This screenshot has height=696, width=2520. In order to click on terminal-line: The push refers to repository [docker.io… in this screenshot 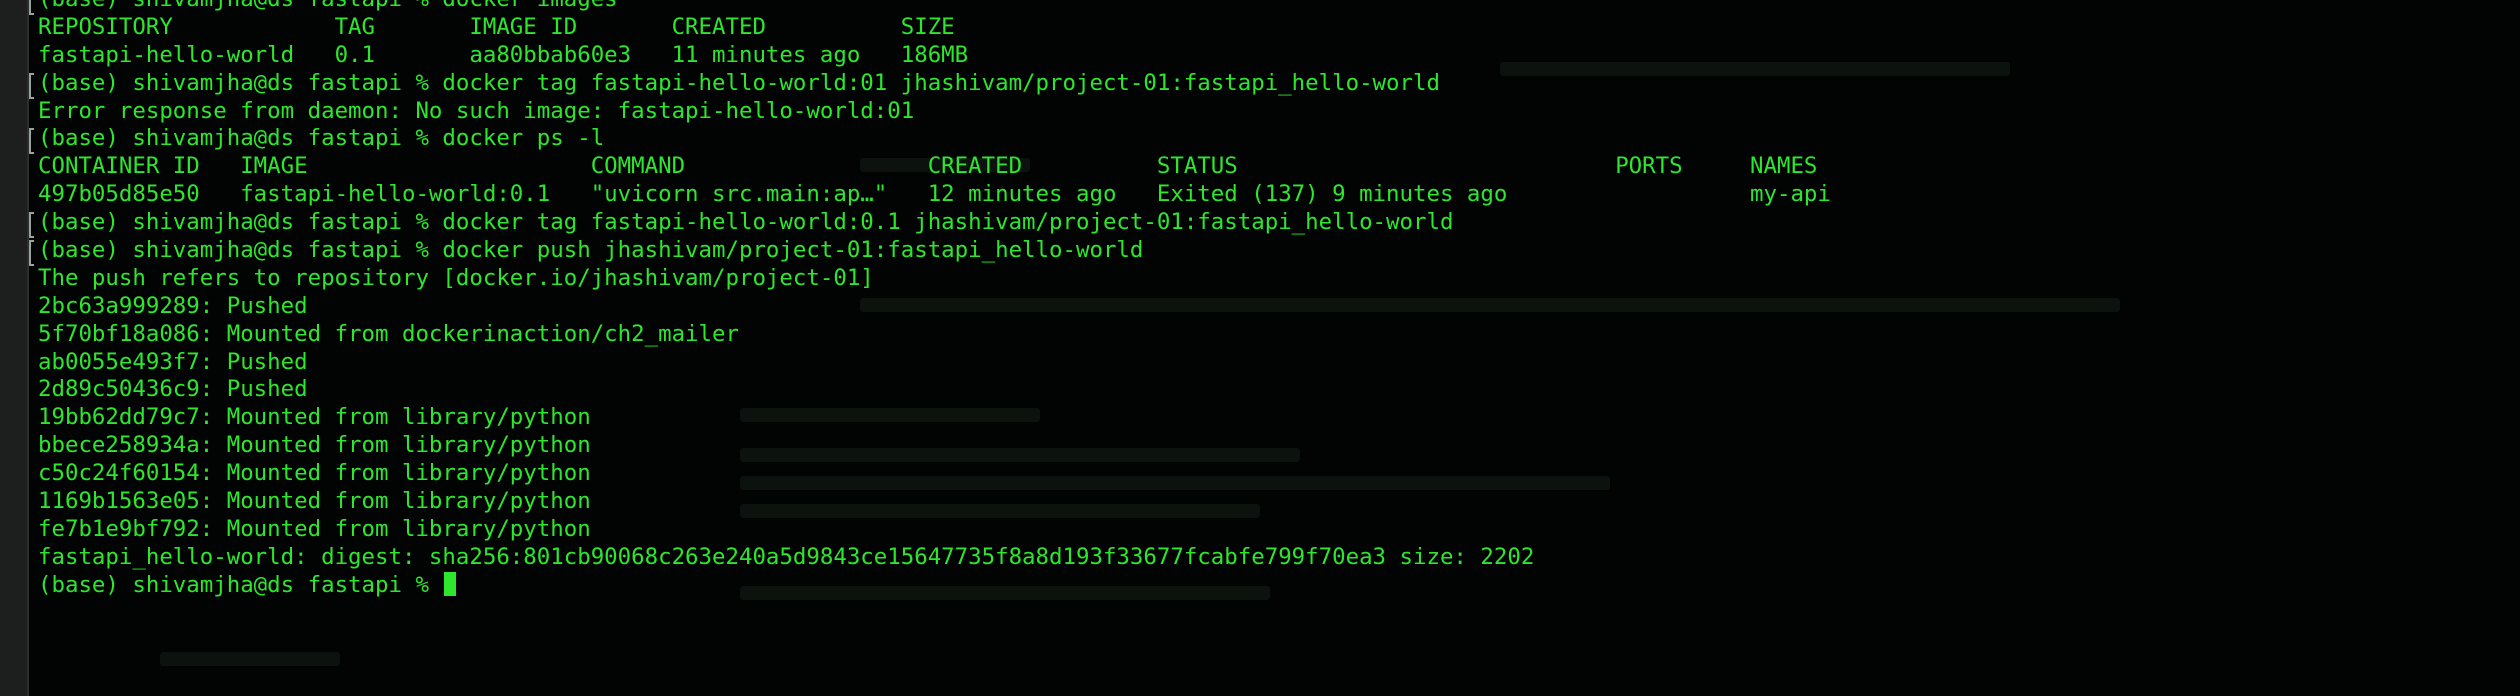, I will do `click(456, 277)`.